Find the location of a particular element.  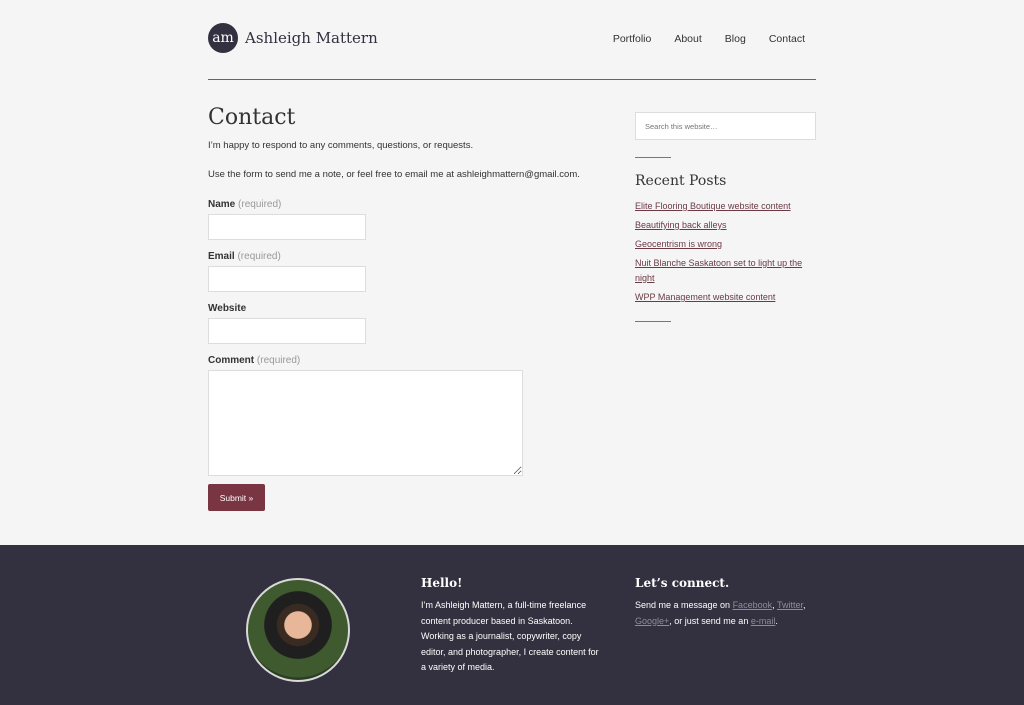

connect-title: Let’s connect. is located at coordinates (682, 583).